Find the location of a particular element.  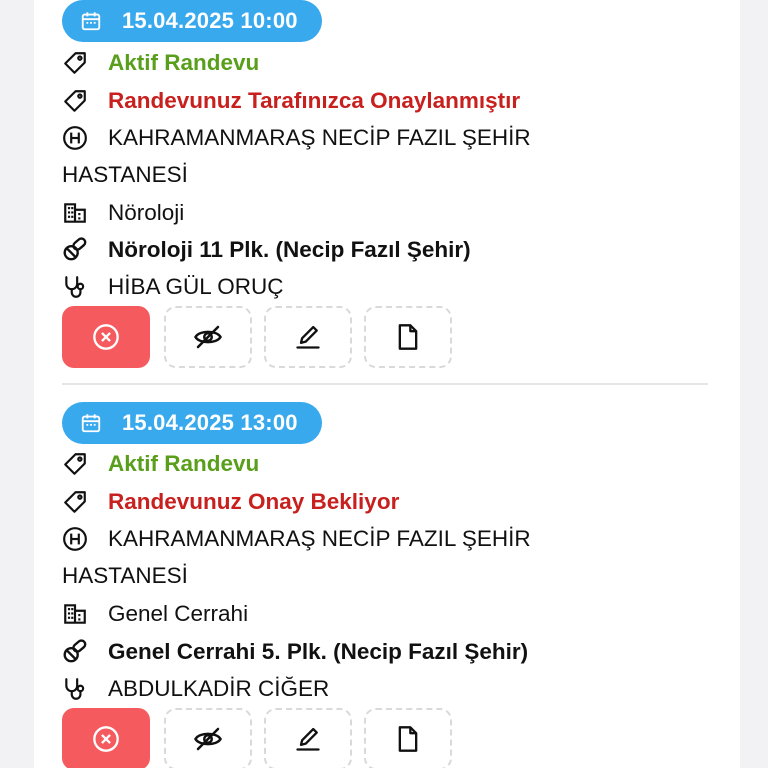

appointment-date-badge: 15.04.2025 10:00 is located at coordinates (192, 21).